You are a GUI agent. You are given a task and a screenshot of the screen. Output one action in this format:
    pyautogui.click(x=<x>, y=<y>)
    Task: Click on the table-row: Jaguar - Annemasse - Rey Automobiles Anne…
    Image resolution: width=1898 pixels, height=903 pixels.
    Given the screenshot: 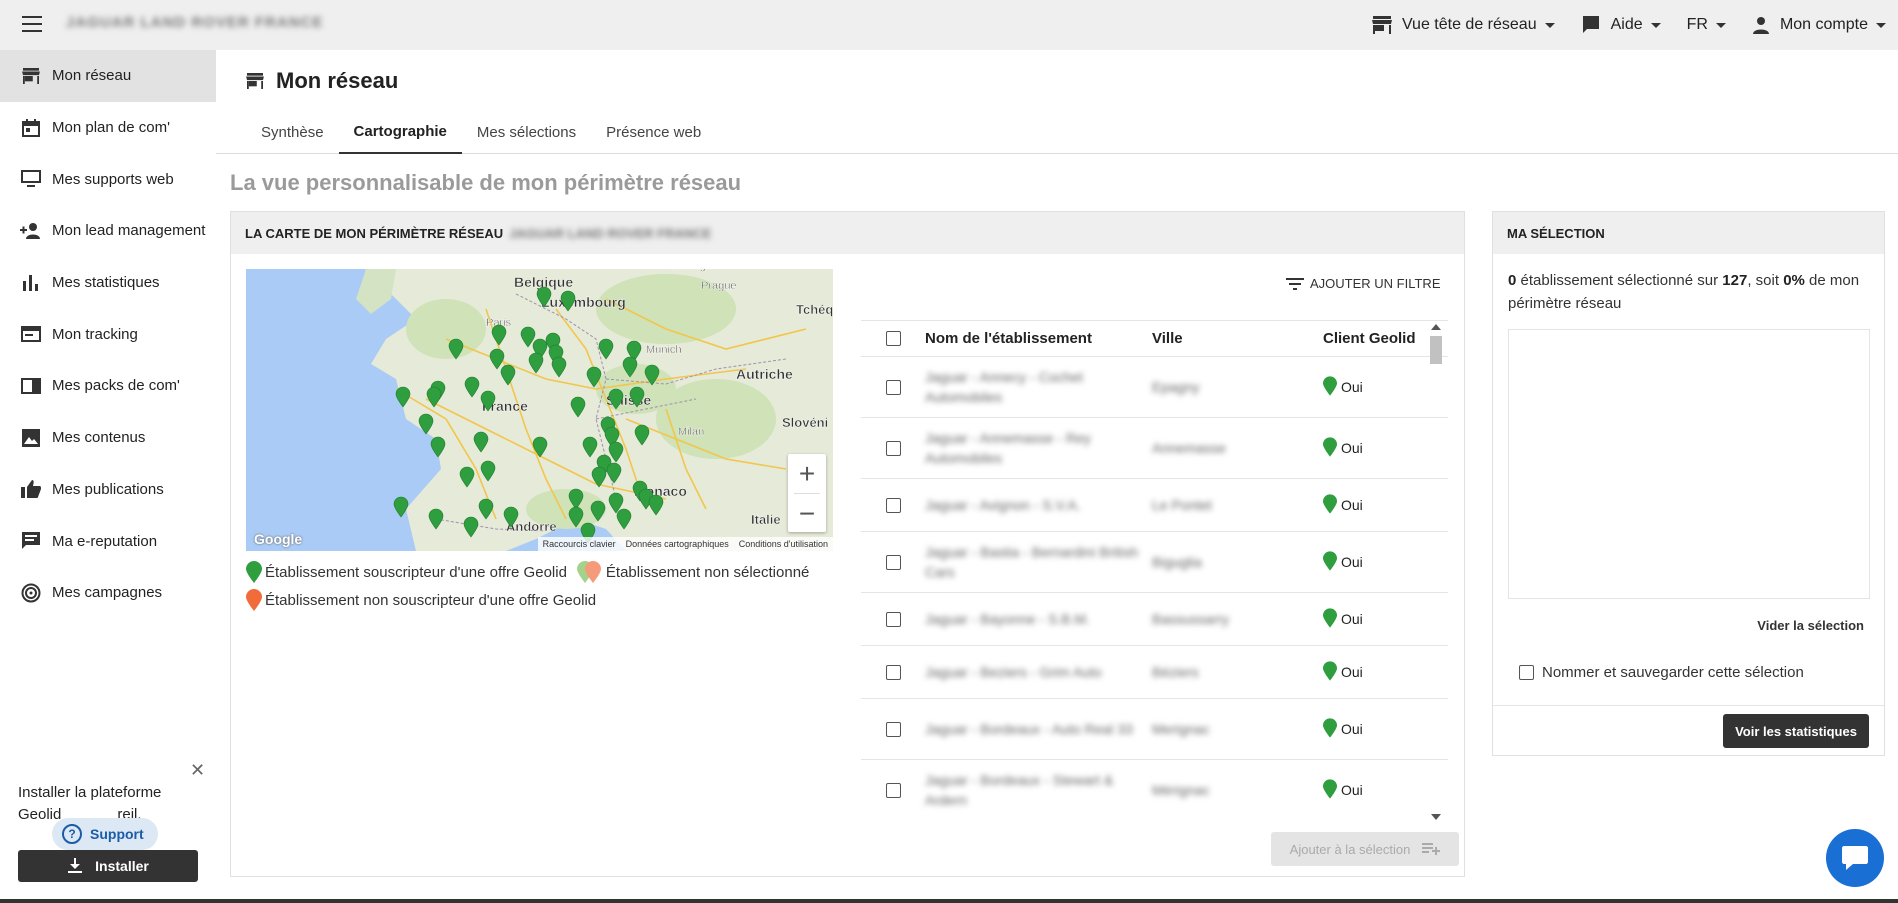 What is the action you would take?
    pyautogui.click(x=1154, y=448)
    